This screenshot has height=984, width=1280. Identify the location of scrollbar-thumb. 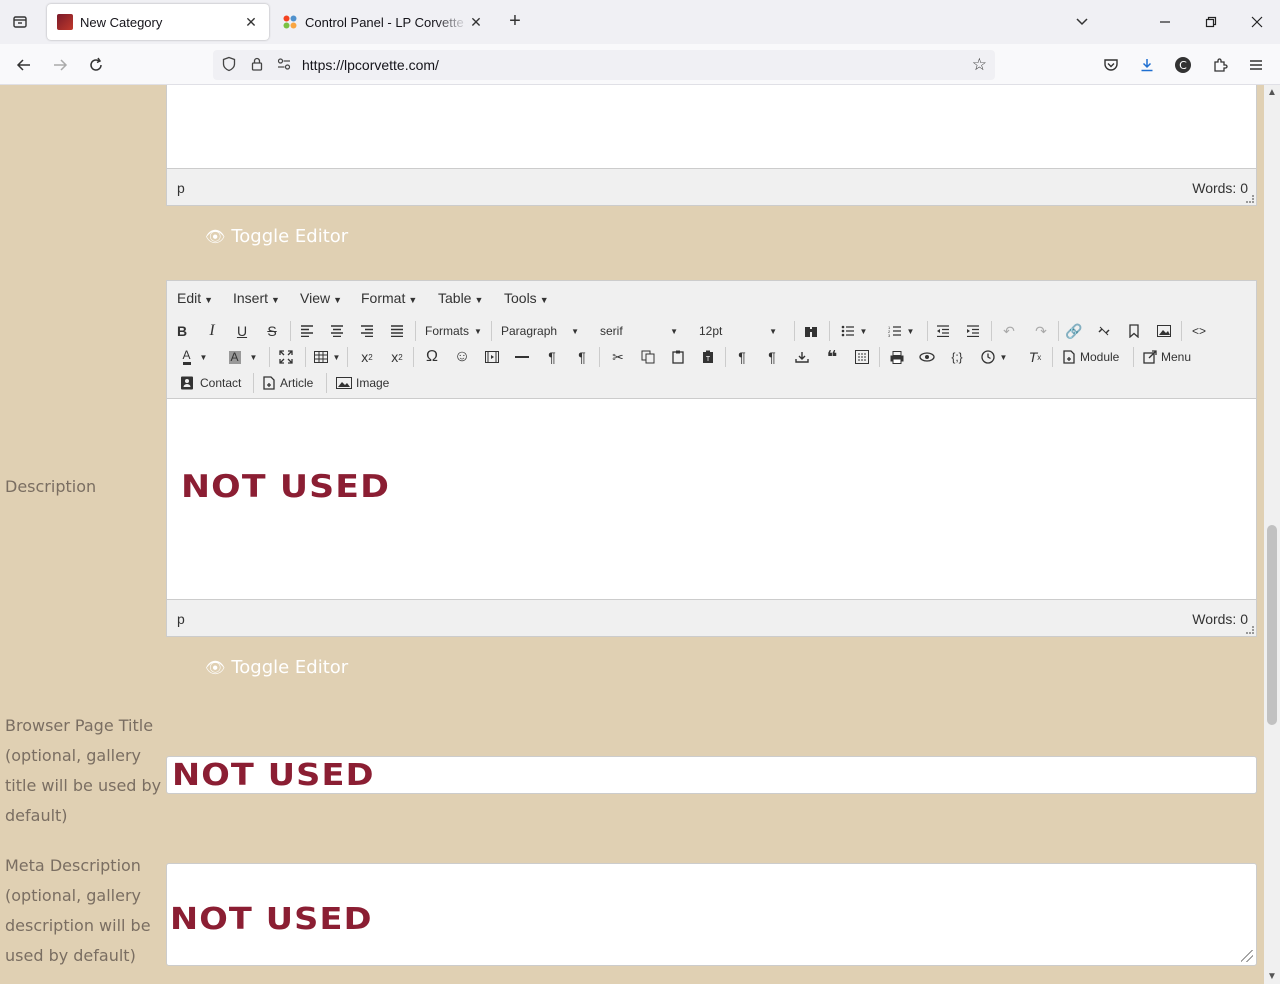
(1272, 625).